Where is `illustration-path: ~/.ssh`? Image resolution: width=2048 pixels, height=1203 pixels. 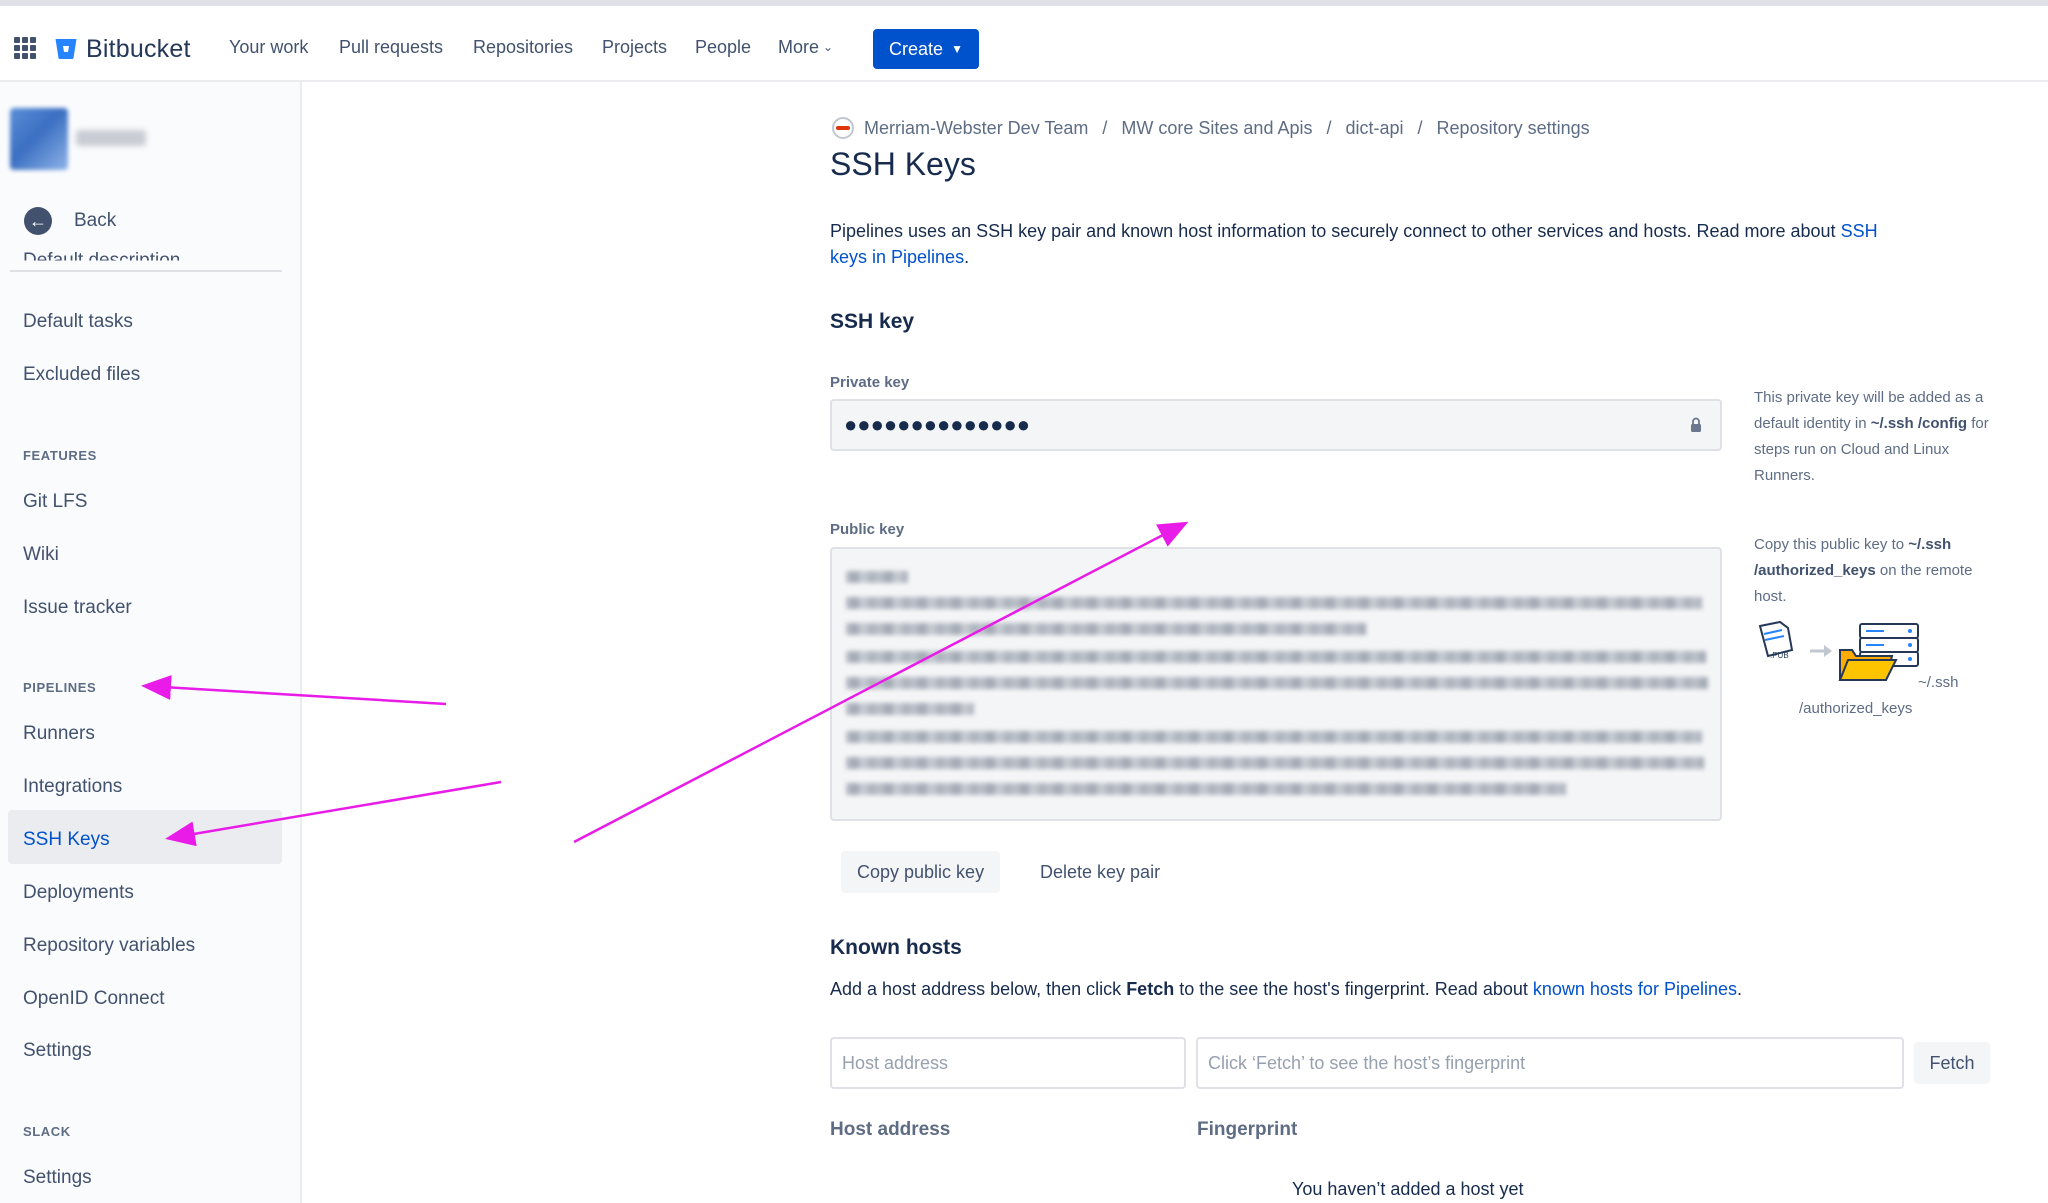 illustration-path: ~/.ssh is located at coordinates (1938, 682).